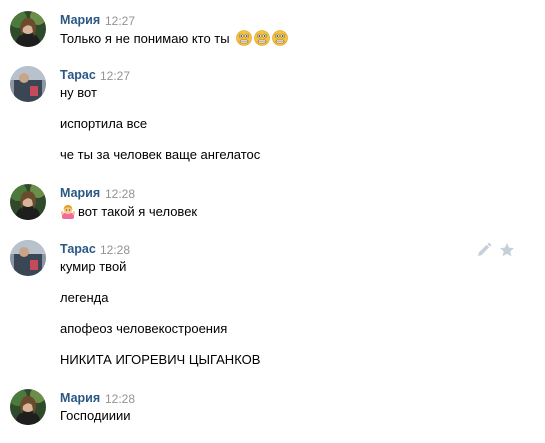  I want to click on message-text: Господииии, so click(95, 415).